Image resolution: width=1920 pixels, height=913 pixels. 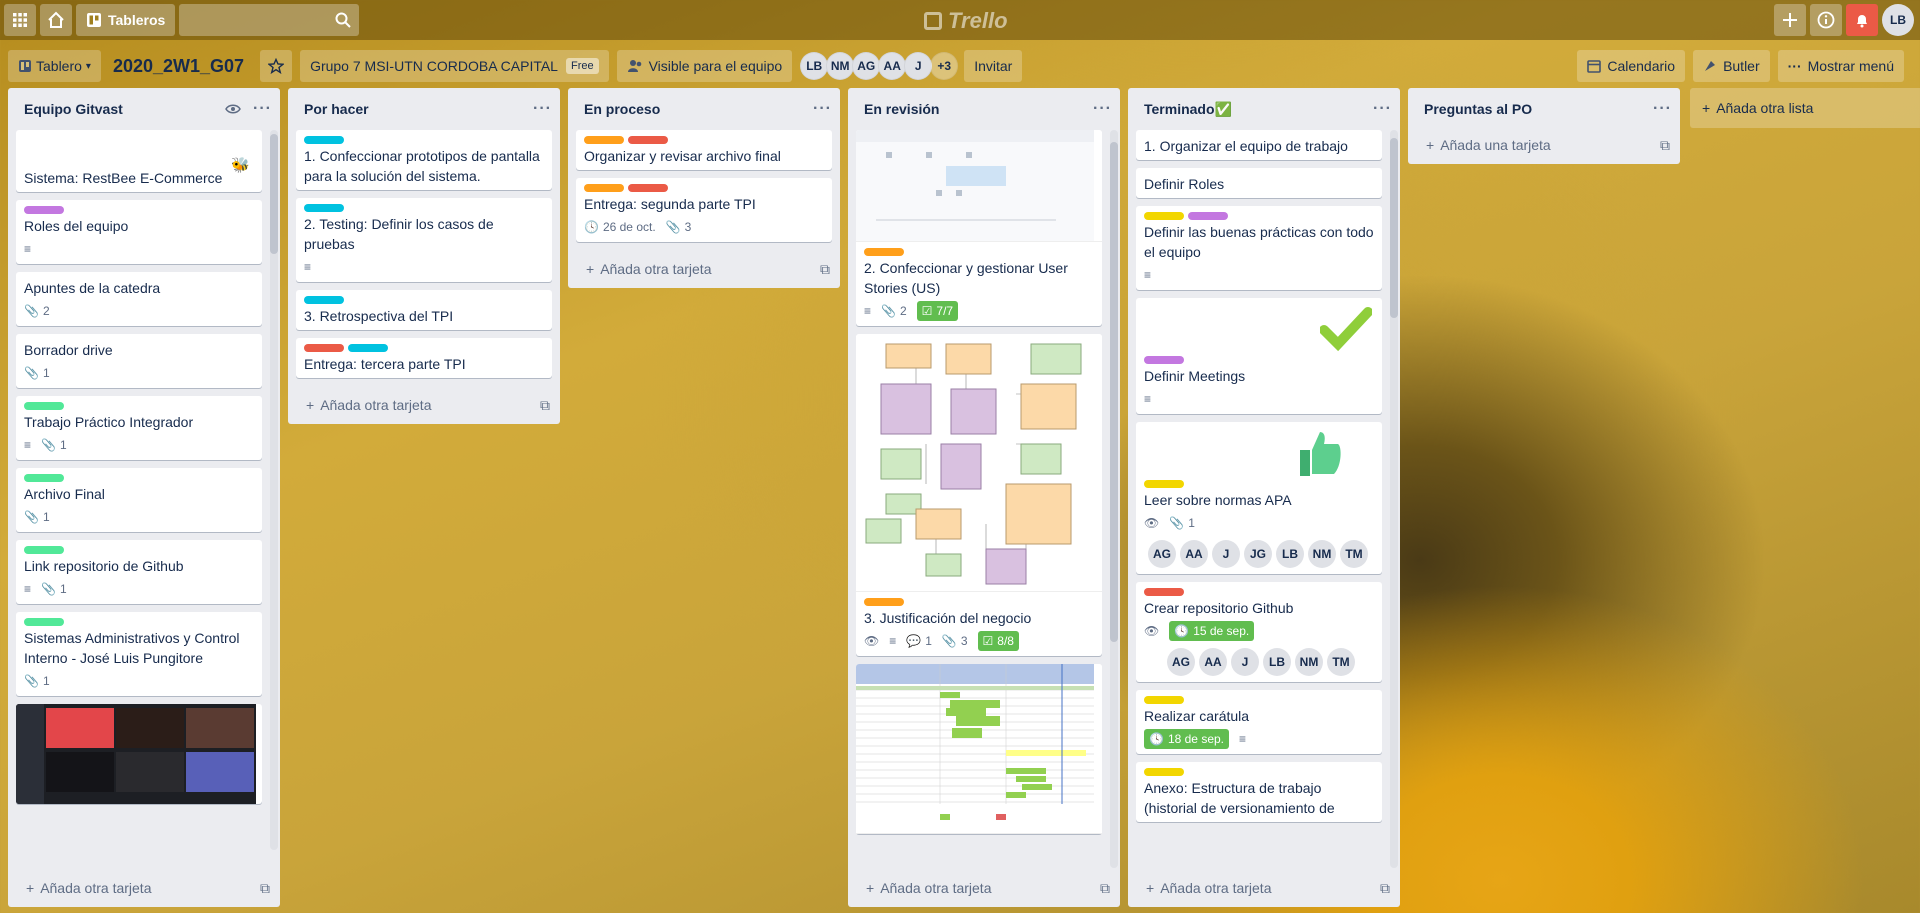 What do you see at coordinates (704, 150) in the screenshot?
I see `card: Organizar y revisar archivo final` at bounding box center [704, 150].